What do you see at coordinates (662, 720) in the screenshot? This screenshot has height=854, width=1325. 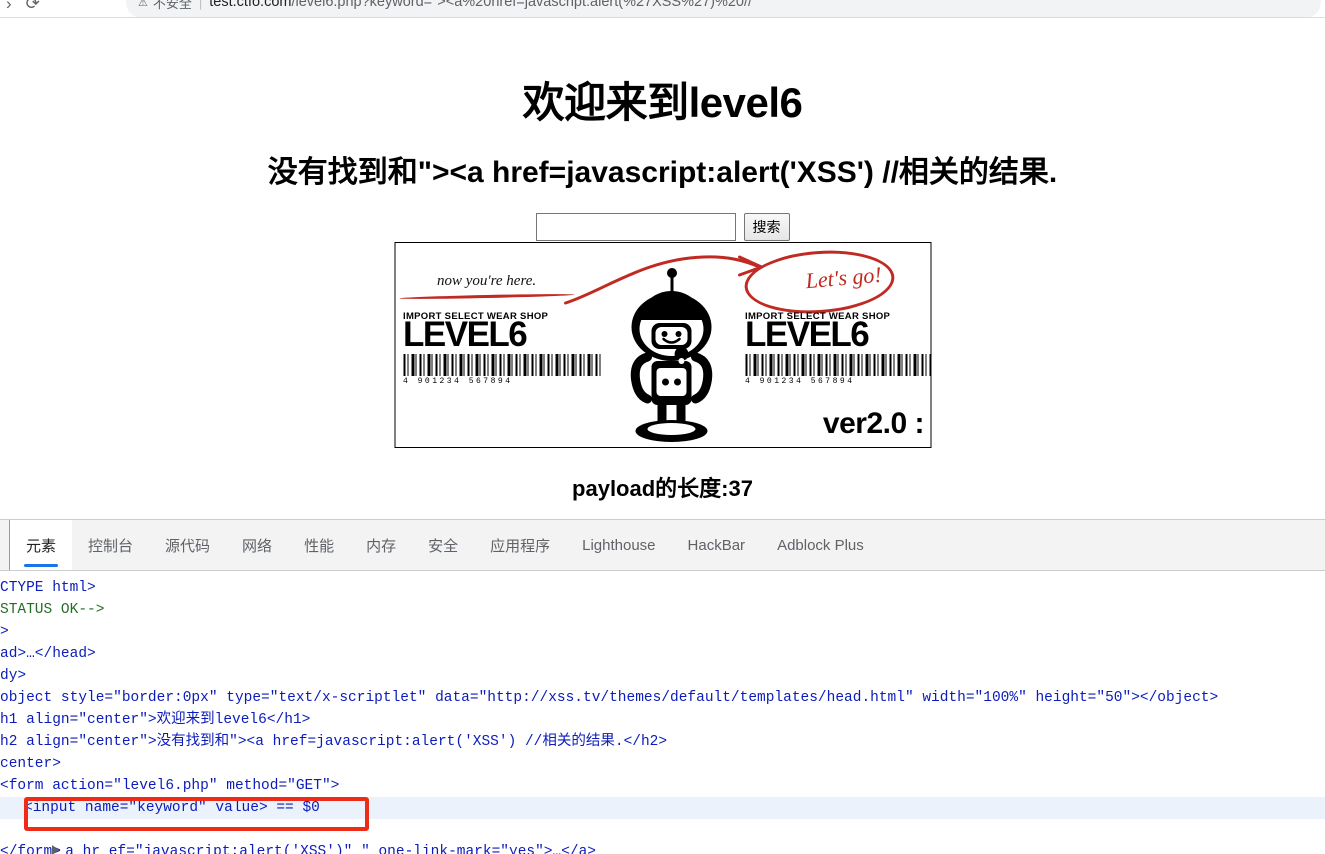 I see `dom-line: h1 align="center">欢迎来到level6</h1>` at bounding box center [662, 720].